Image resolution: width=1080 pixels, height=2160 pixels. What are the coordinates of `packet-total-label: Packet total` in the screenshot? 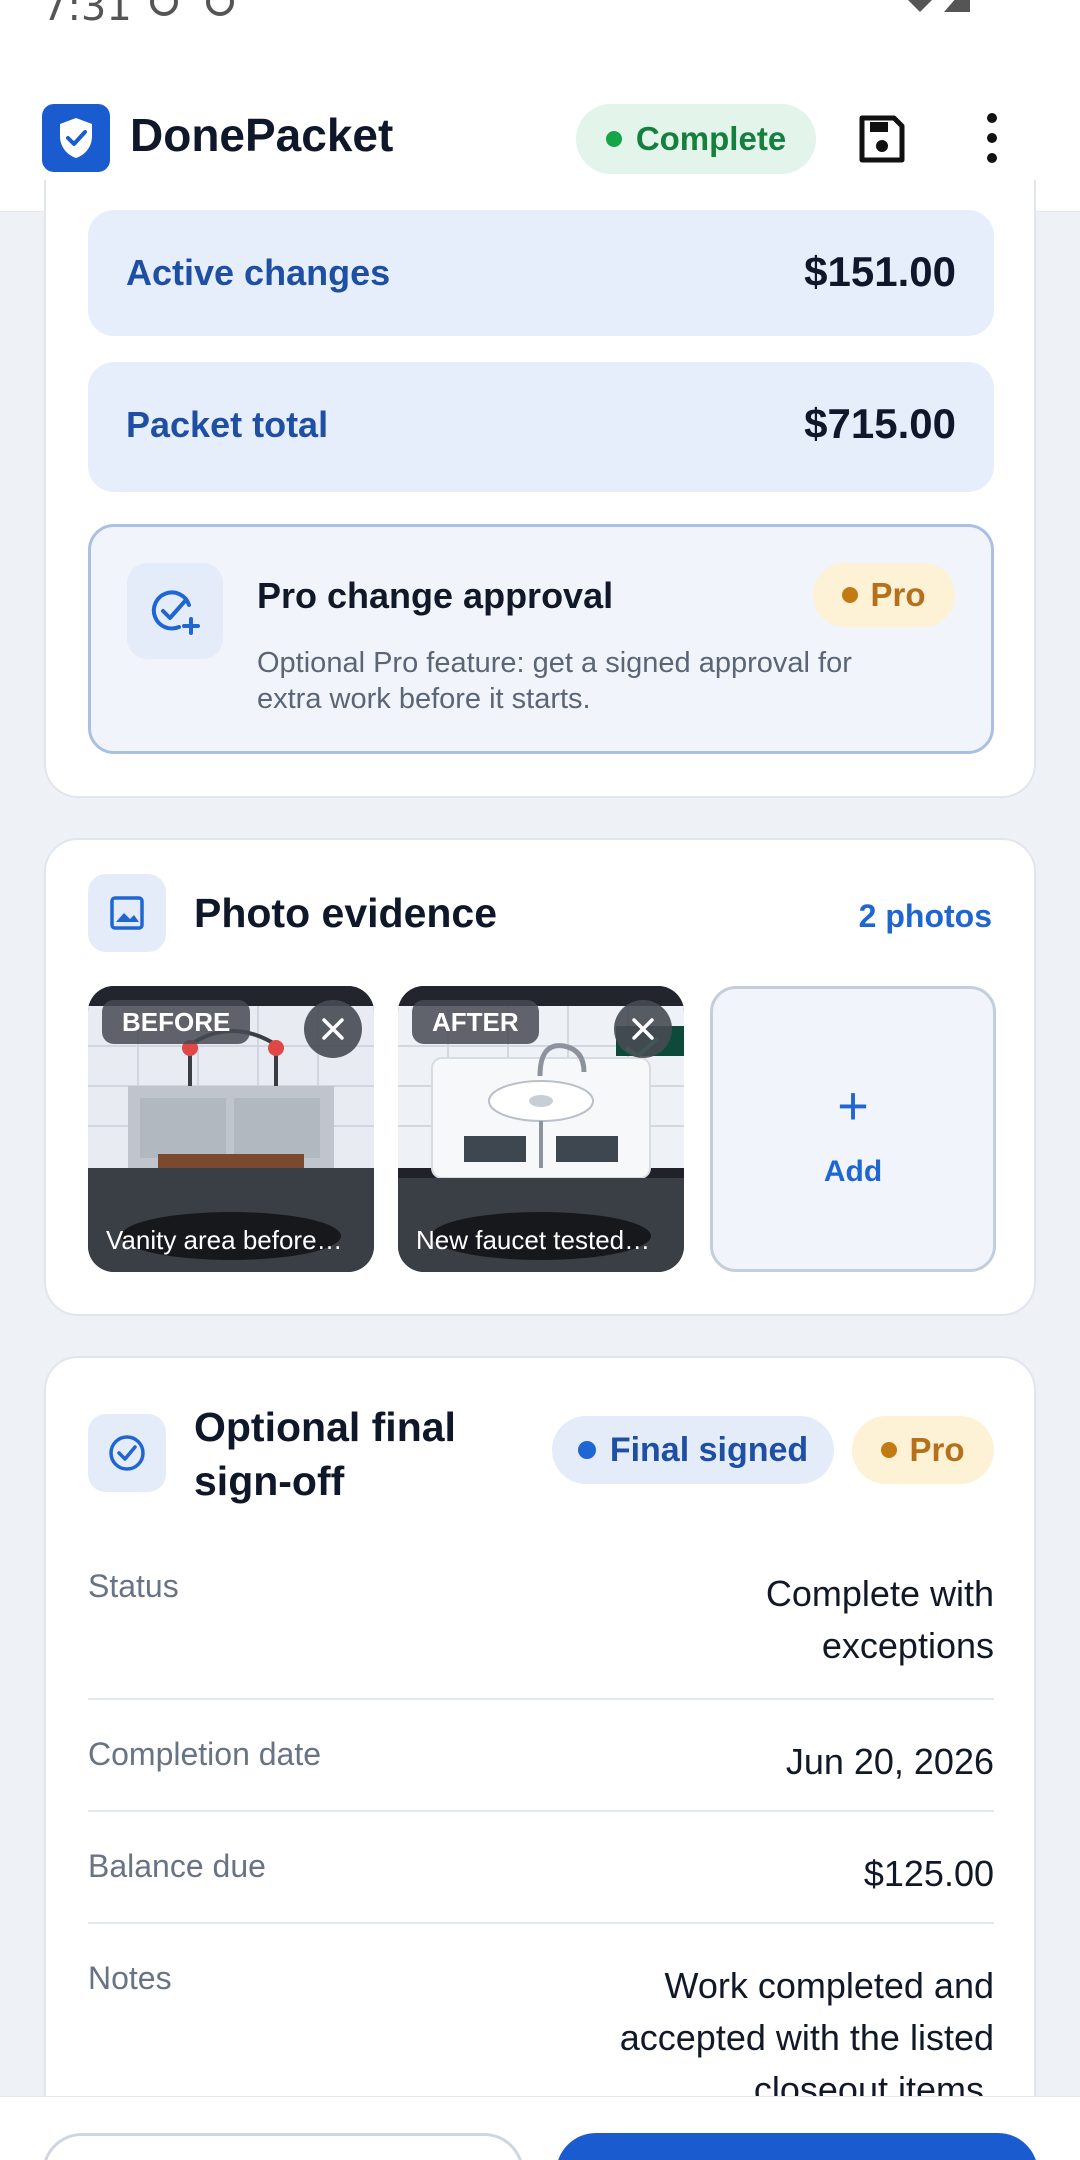 It's located at (227, 424).